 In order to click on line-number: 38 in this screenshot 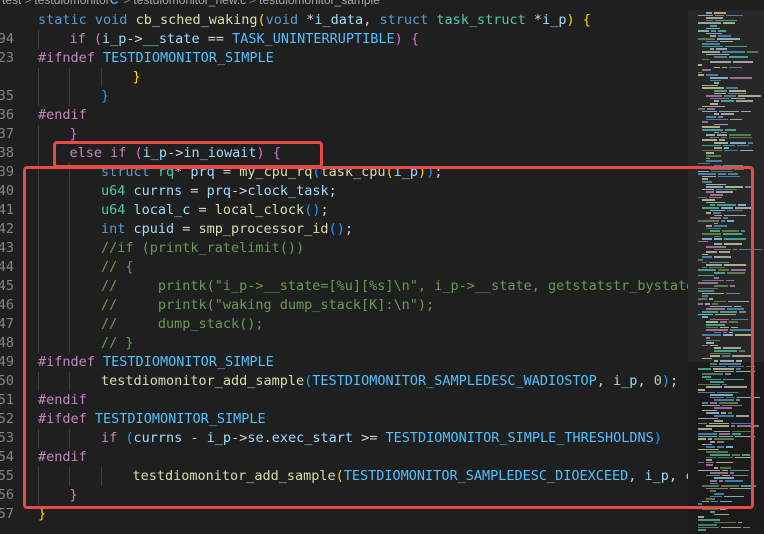, I will do `click(7, 153)`.